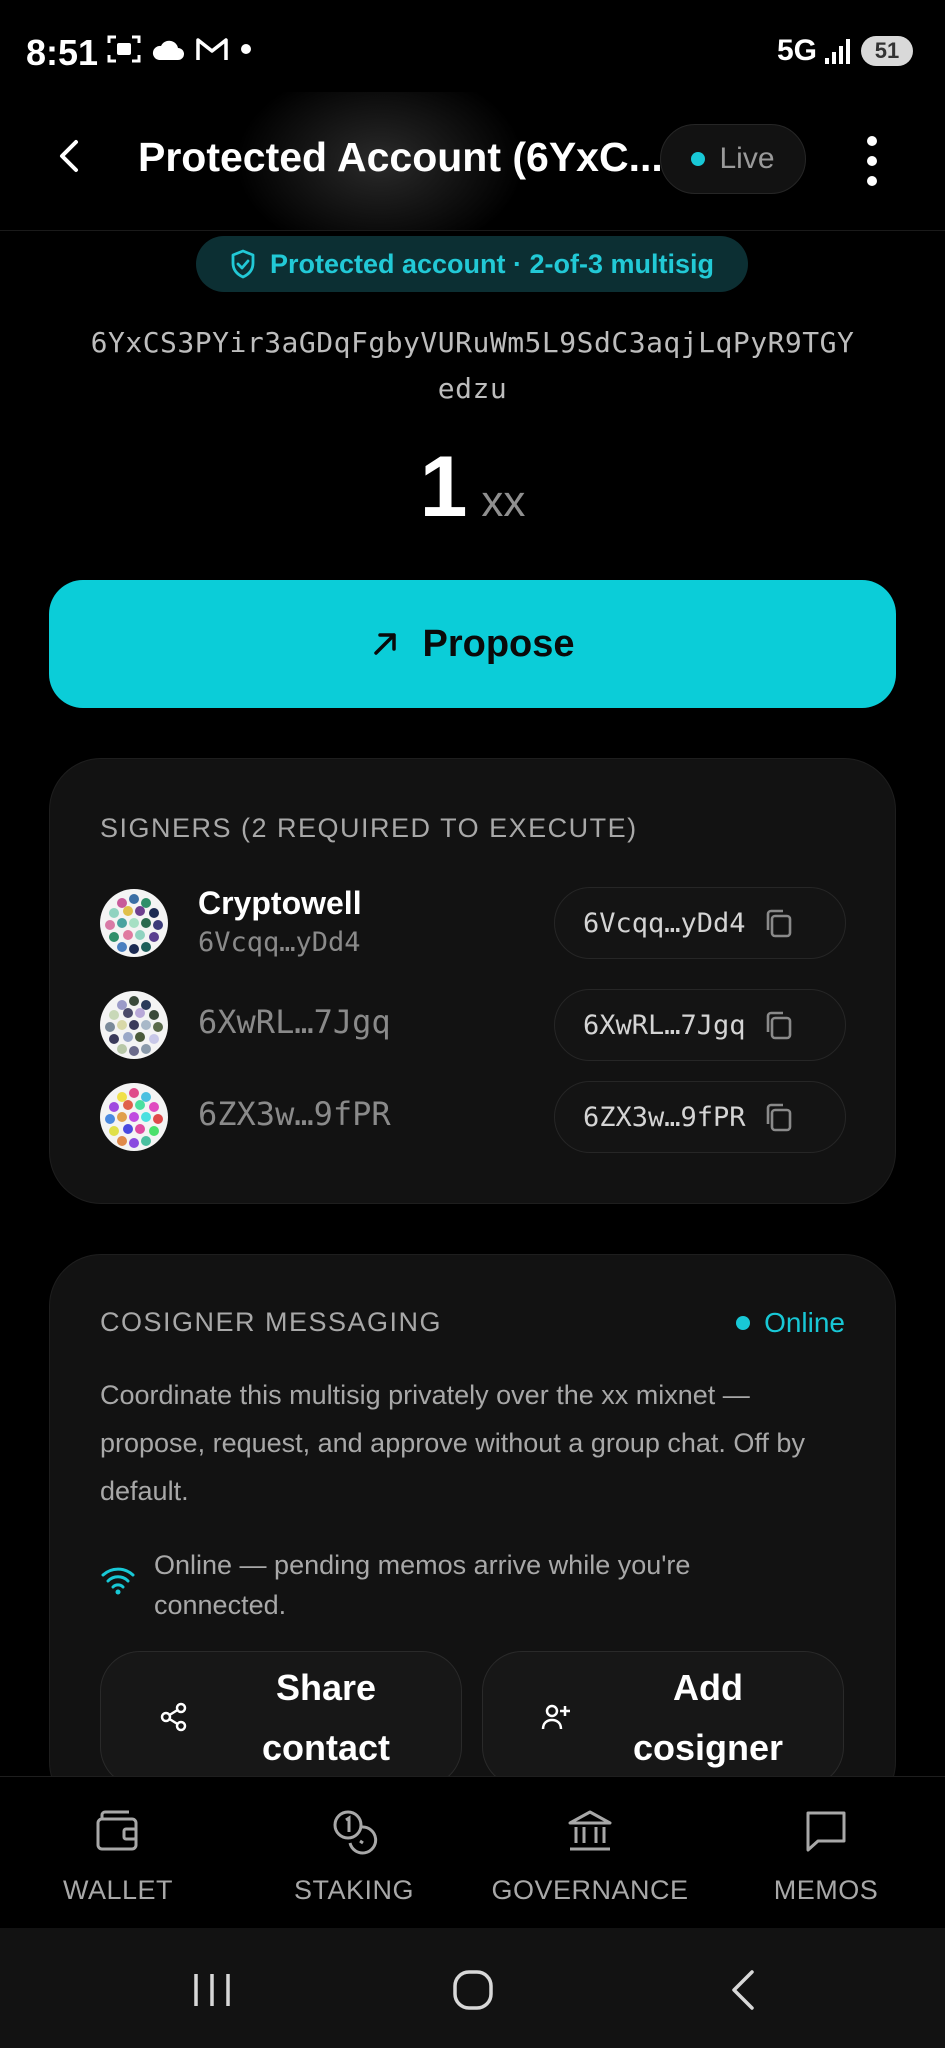 This screenshot has width=945, height=2048. I want to click on arrow-up-right-icon, so click(385, 644).